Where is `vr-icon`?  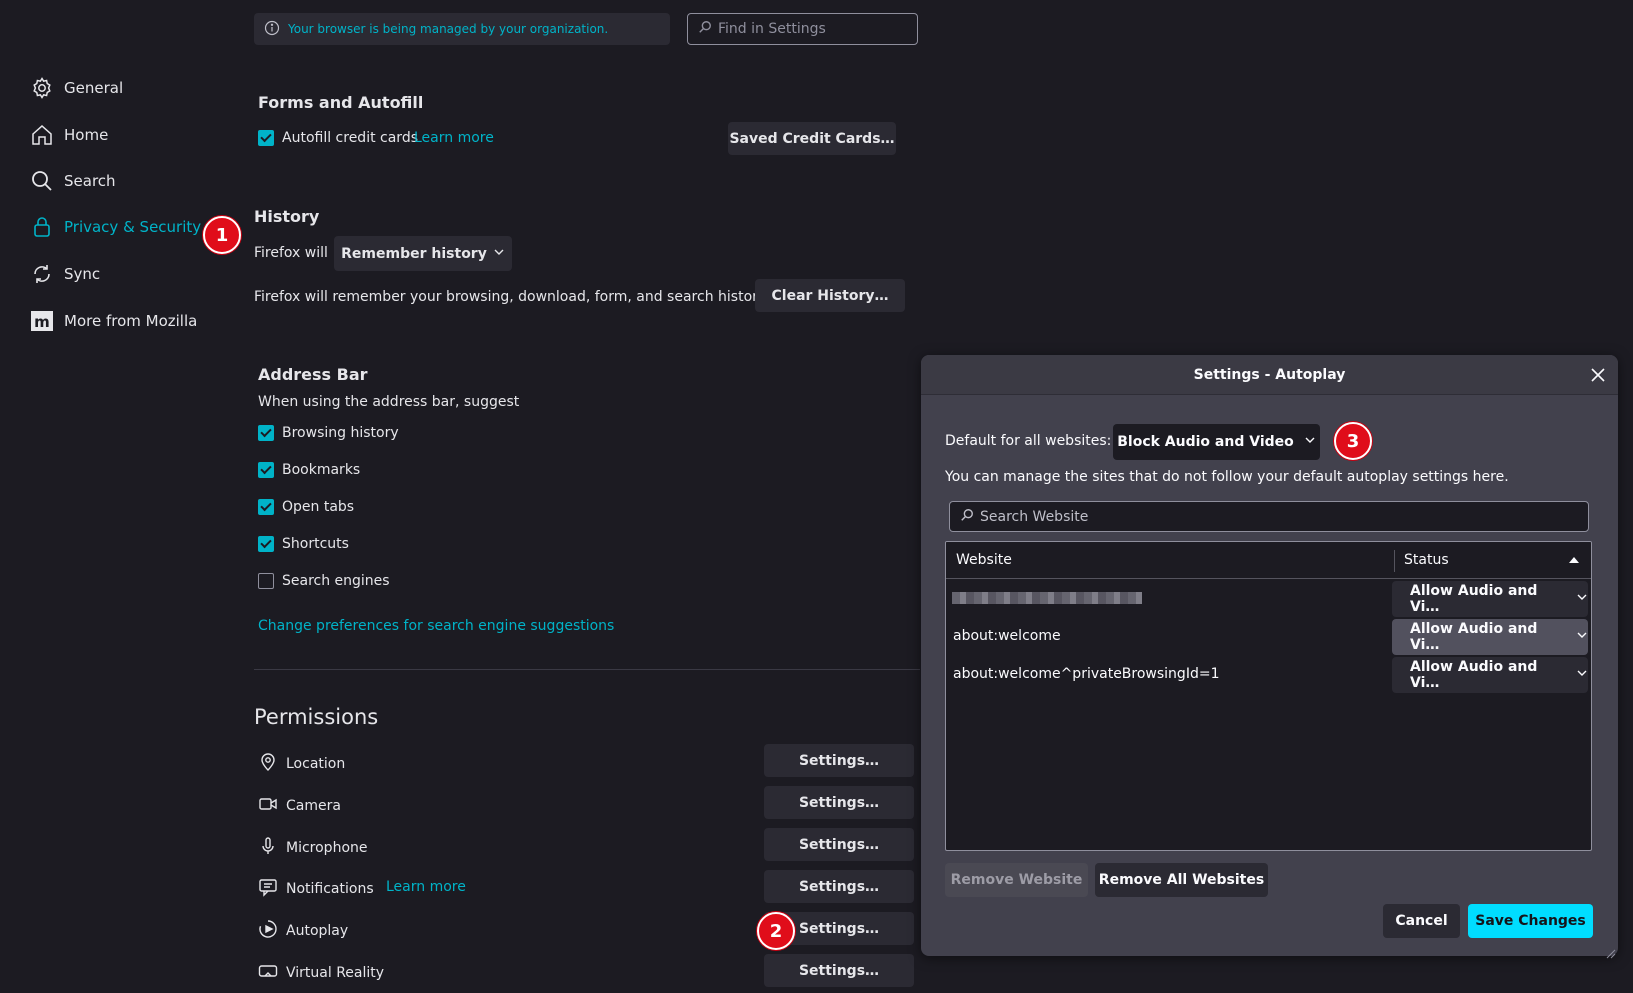
vr-icon is located at coordinates (268, 973).